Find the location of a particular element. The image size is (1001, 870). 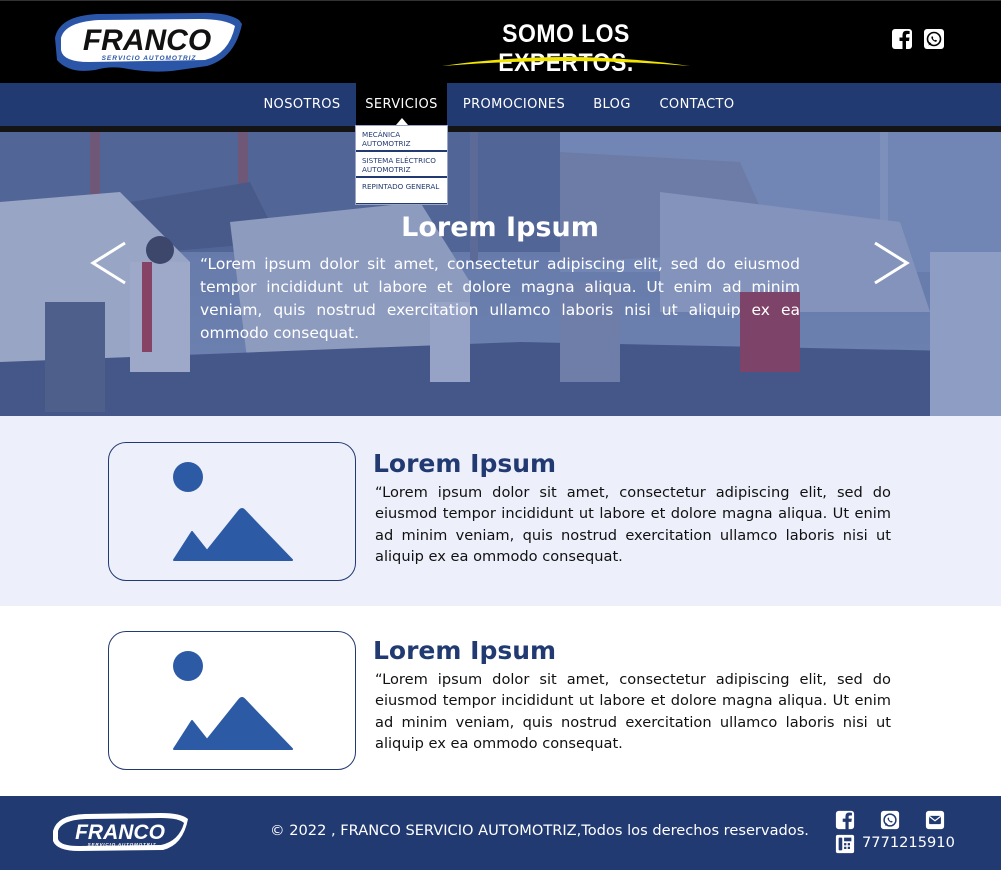

nav-active-caret is located at coordinates (402, 121).